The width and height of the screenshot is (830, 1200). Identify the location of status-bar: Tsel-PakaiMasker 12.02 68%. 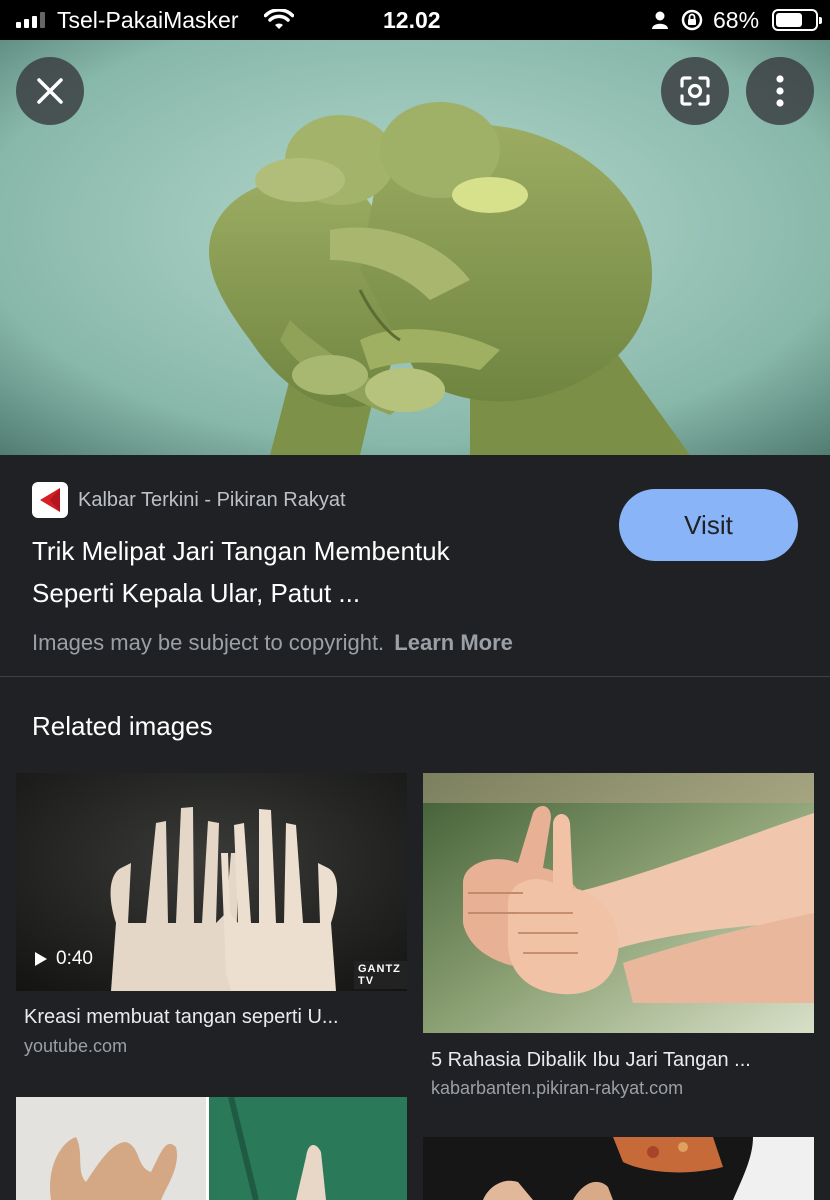
(415, 20).